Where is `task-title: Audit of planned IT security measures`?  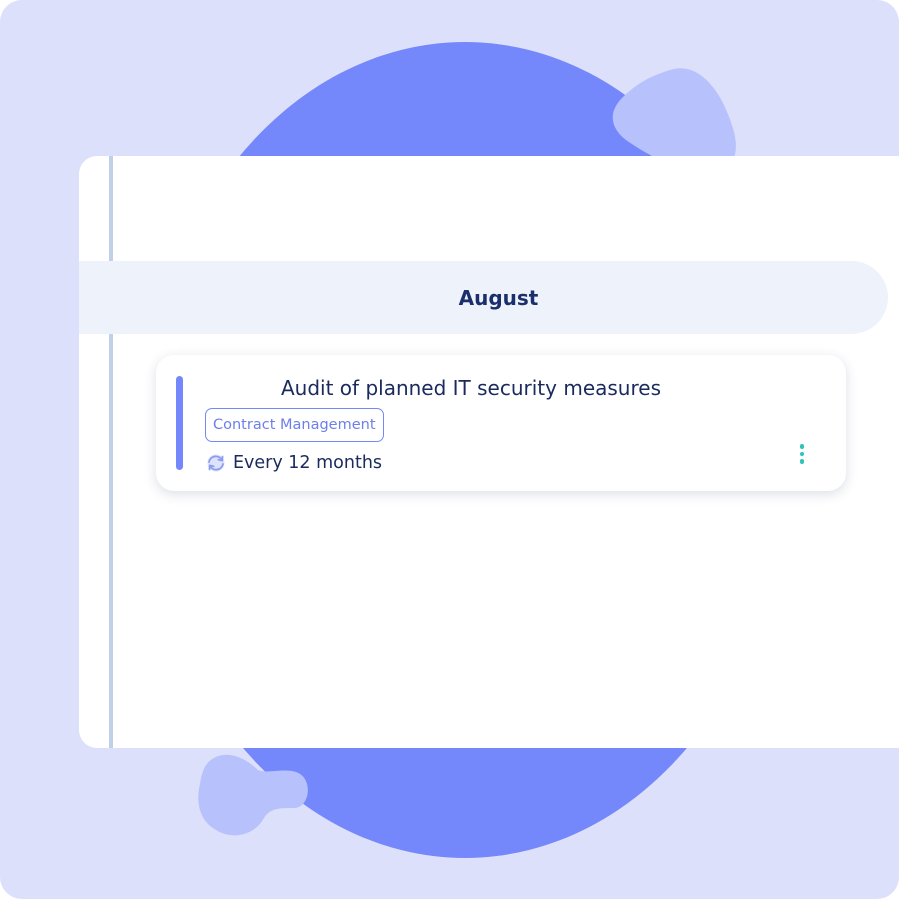
task-title: Audit of planned IT security measures is located at coordinates (471, 388).